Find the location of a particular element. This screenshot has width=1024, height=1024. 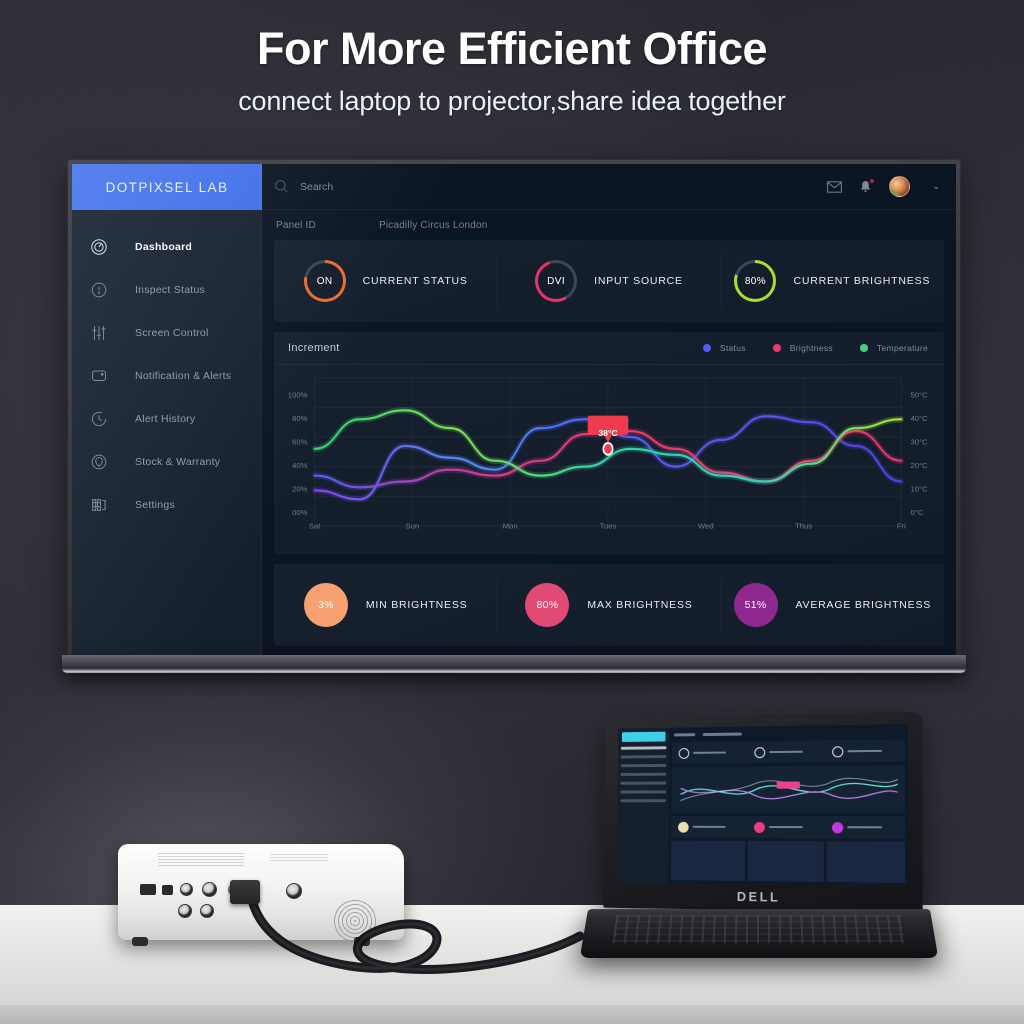

sidebar-item-label: Settings is located at coordinates (155, 504).